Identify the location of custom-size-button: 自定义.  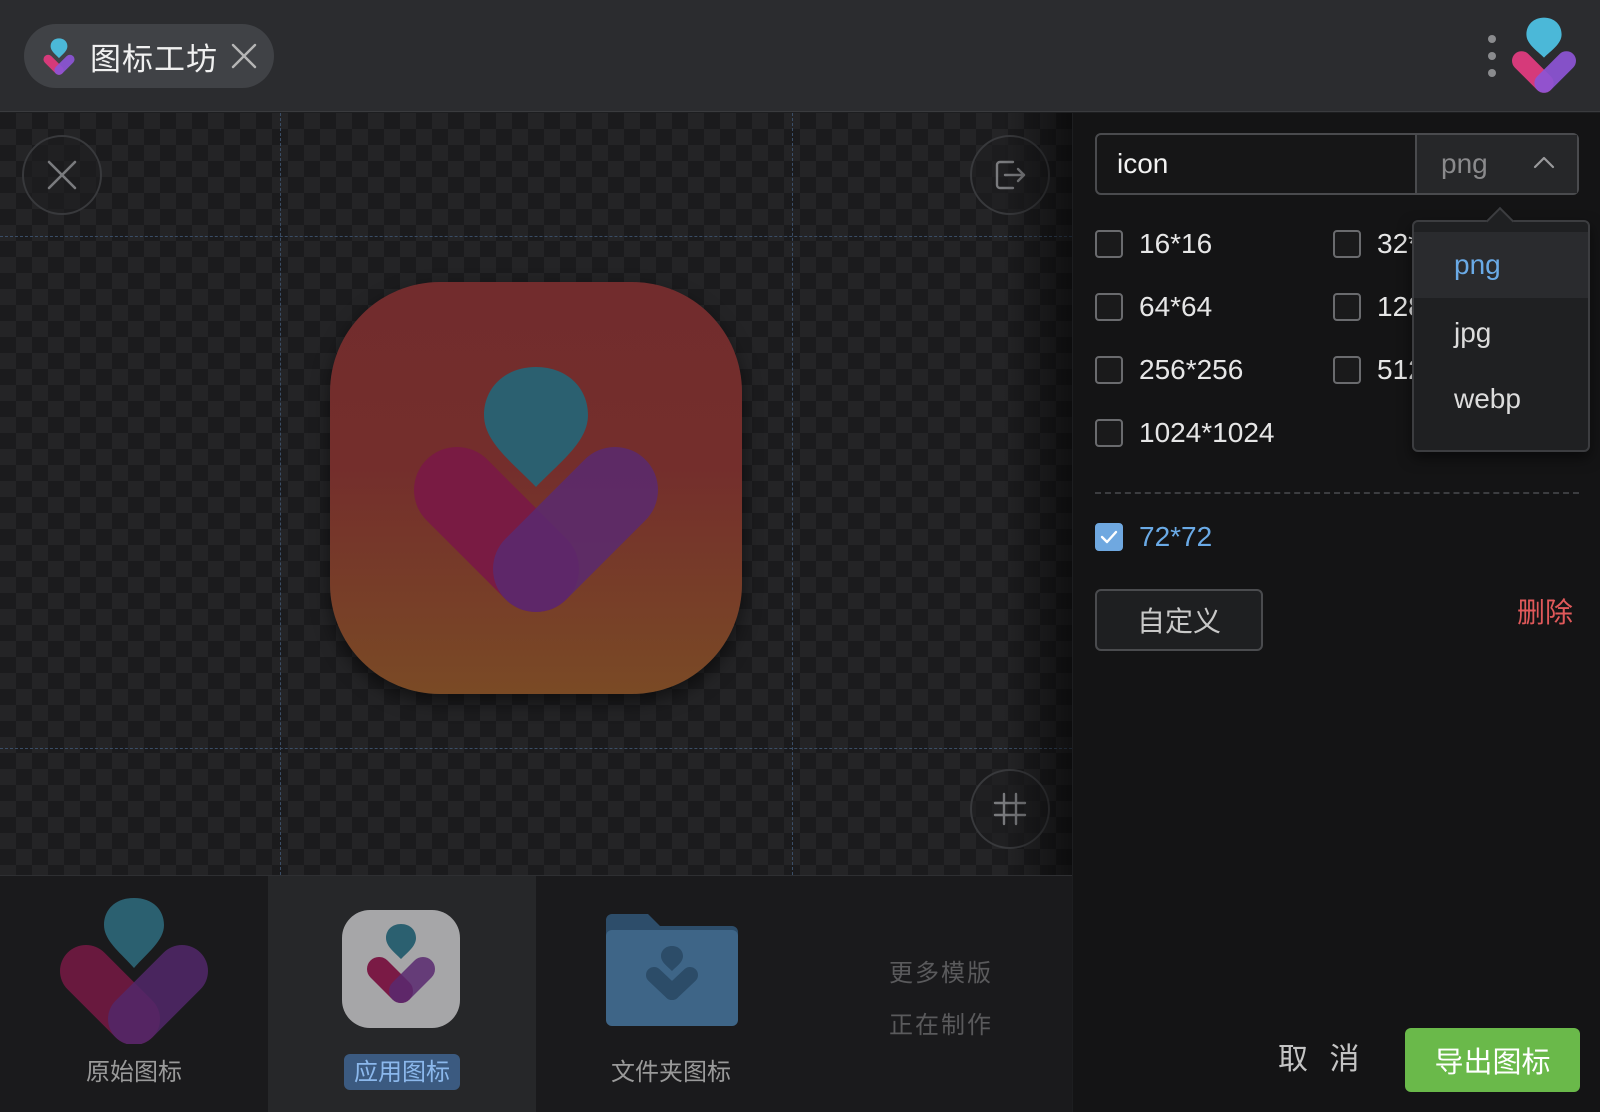
(1179, 620).